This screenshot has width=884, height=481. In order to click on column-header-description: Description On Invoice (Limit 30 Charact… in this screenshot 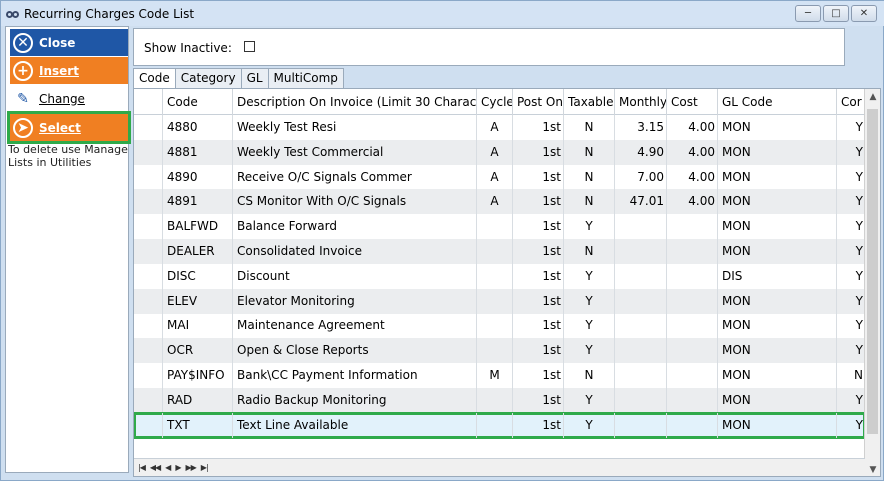, I will do `click(354, 102)`.